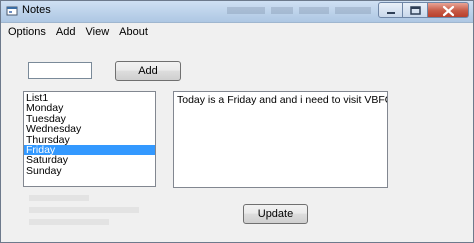 This screenshot has width=474, height=243. Describe the element at coordinates (148, 71) in the screenshot. I see `add-button: Add` at that location.